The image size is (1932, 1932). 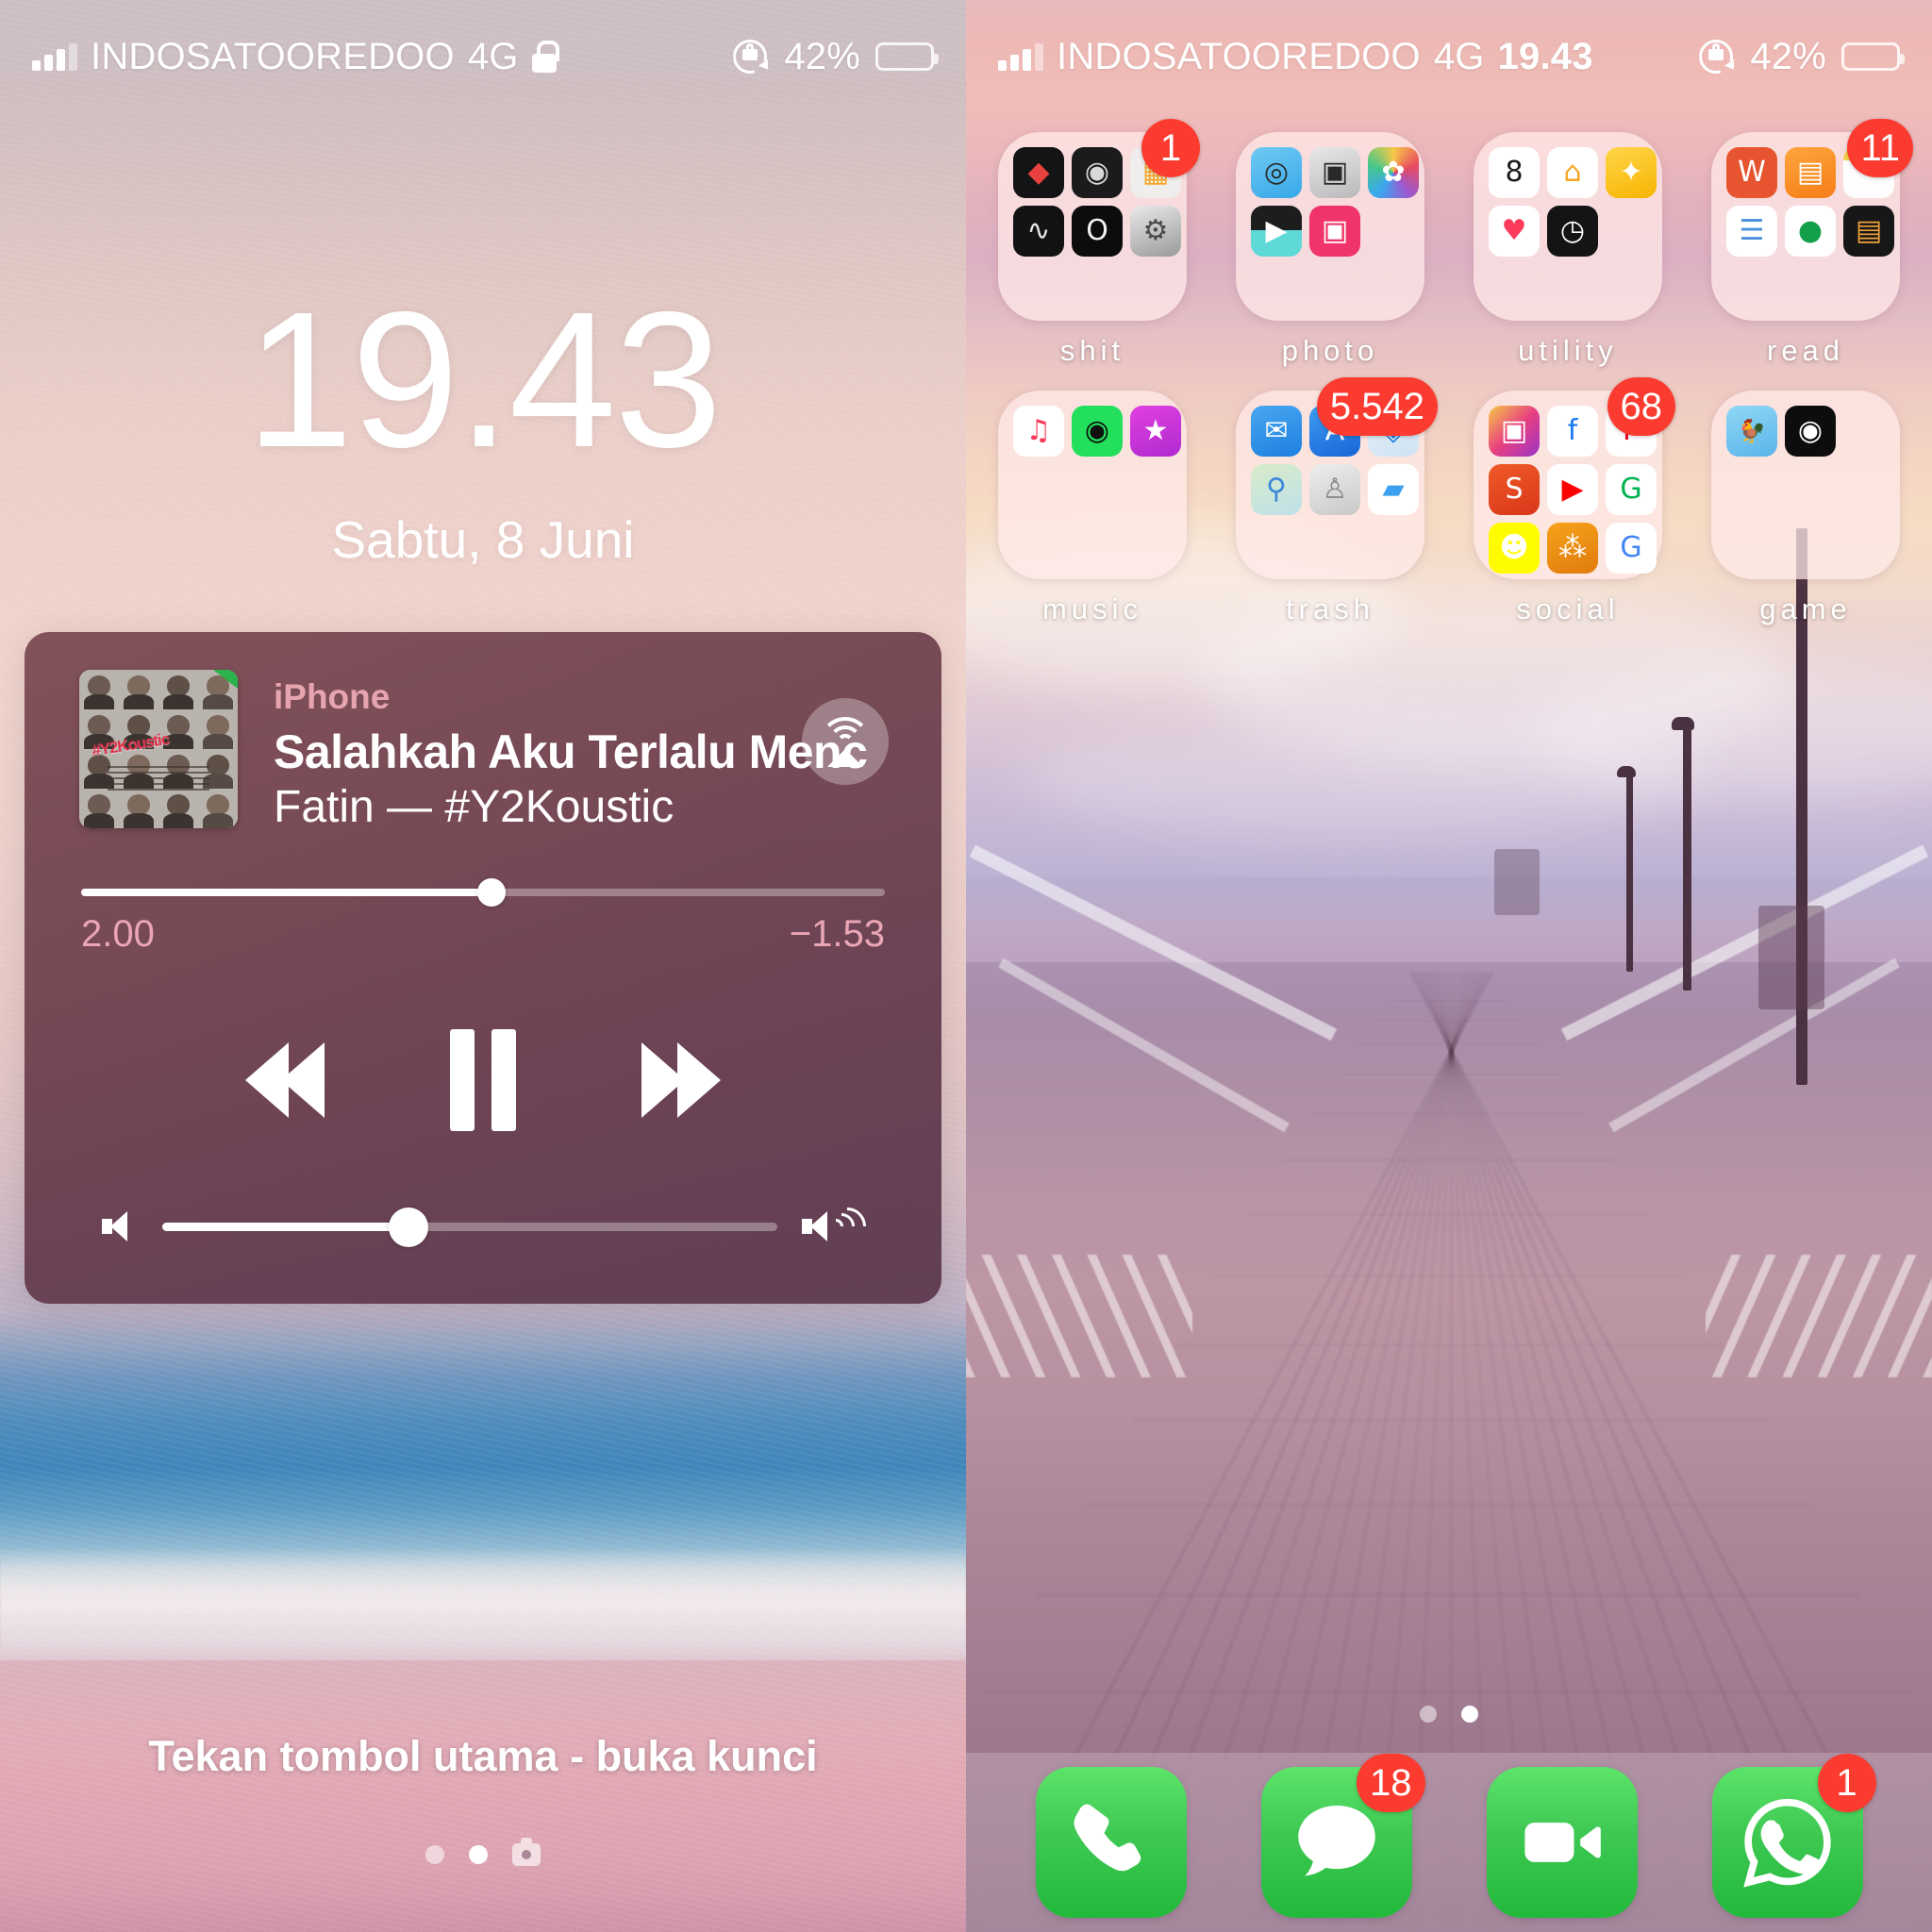 I want to click on carrier-label: INDOSATOOREDOO, so click(x=273, y=56).